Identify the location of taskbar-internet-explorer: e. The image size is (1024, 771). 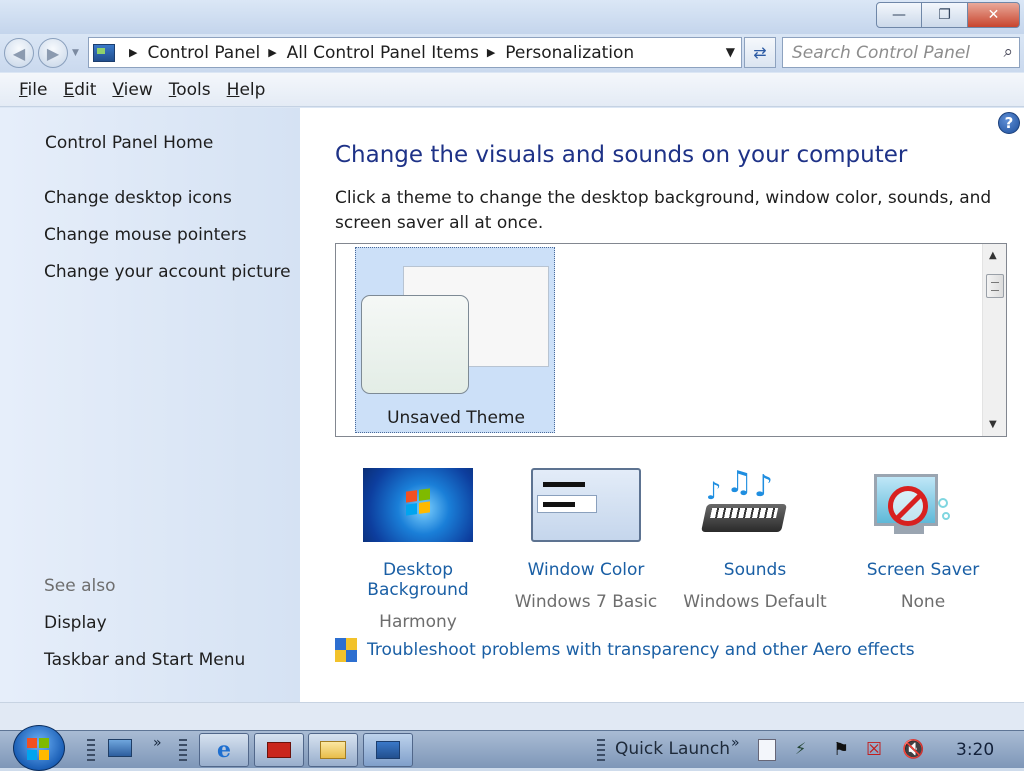
(224, 750).